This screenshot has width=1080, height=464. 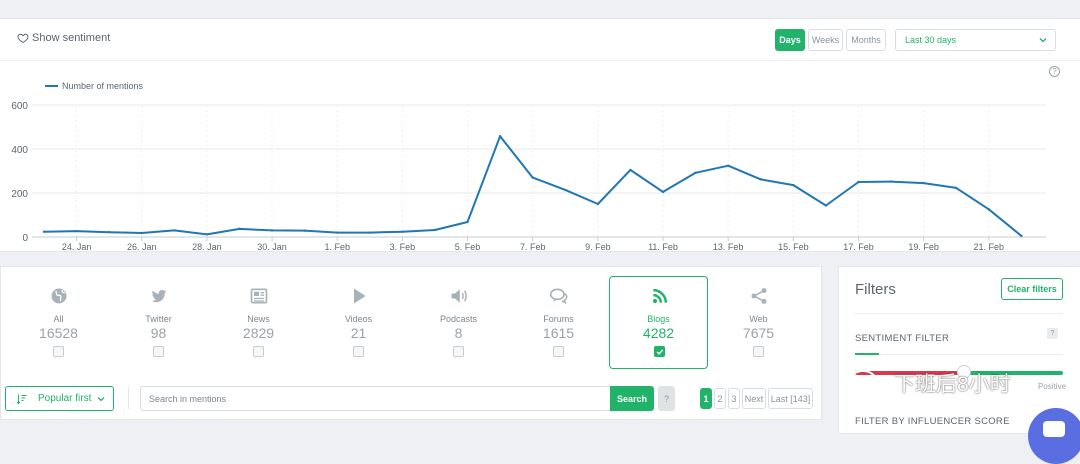 I want to click on page-1-button: 1, so click(x=706, y=398).